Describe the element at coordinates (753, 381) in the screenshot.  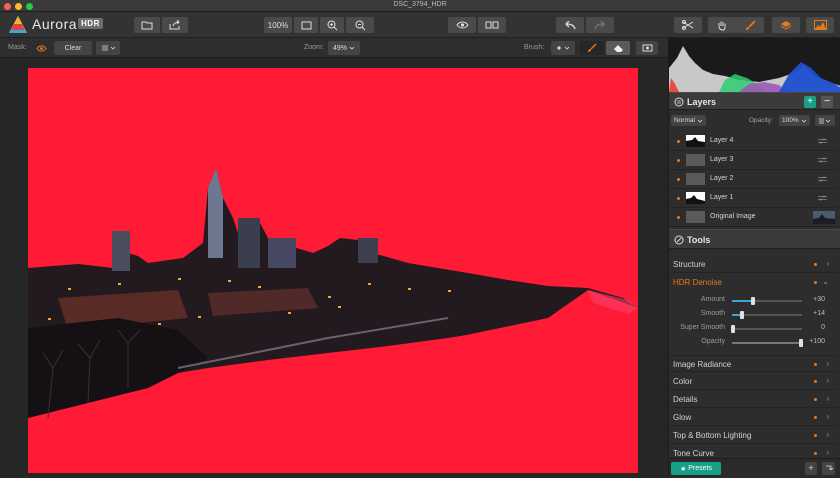
I see `tool-section-color: Color ›` at that location.